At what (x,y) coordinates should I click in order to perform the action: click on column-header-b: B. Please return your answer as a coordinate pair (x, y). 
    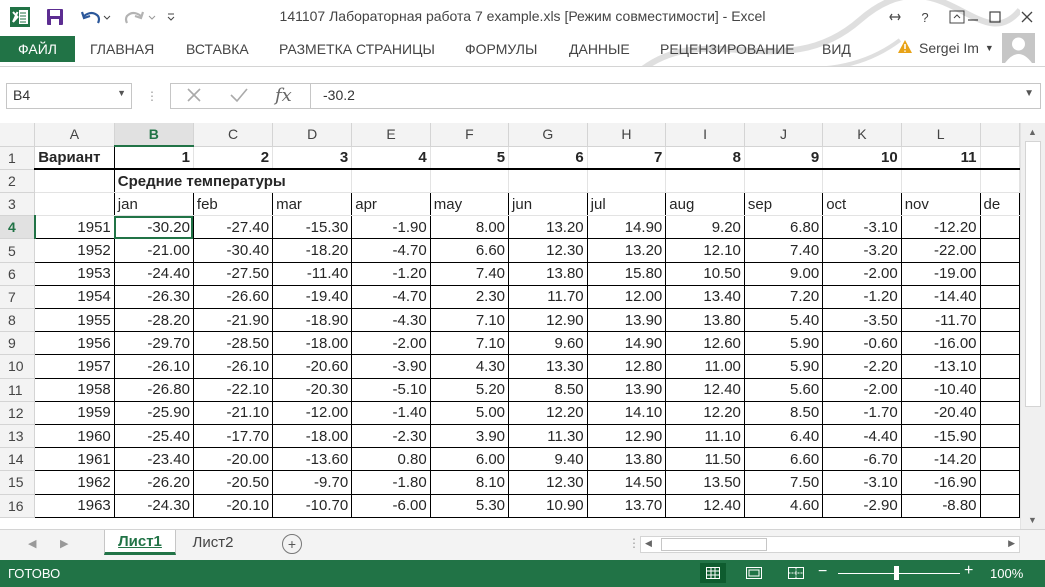
    Looking at the image, I should click on (154, 135).